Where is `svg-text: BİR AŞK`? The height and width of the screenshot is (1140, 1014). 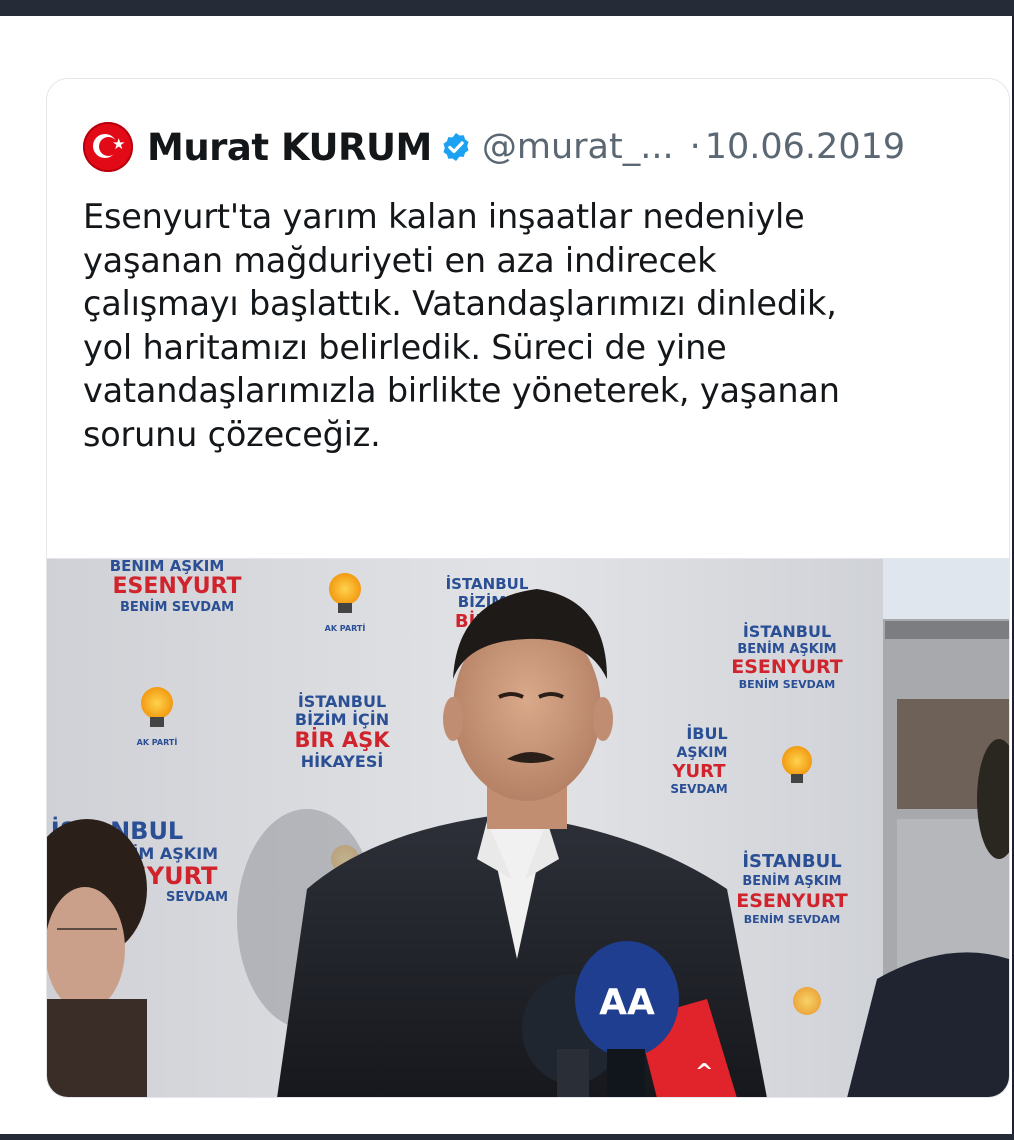 svg-text: BİR AŞK is located at coordinates (343, 739).